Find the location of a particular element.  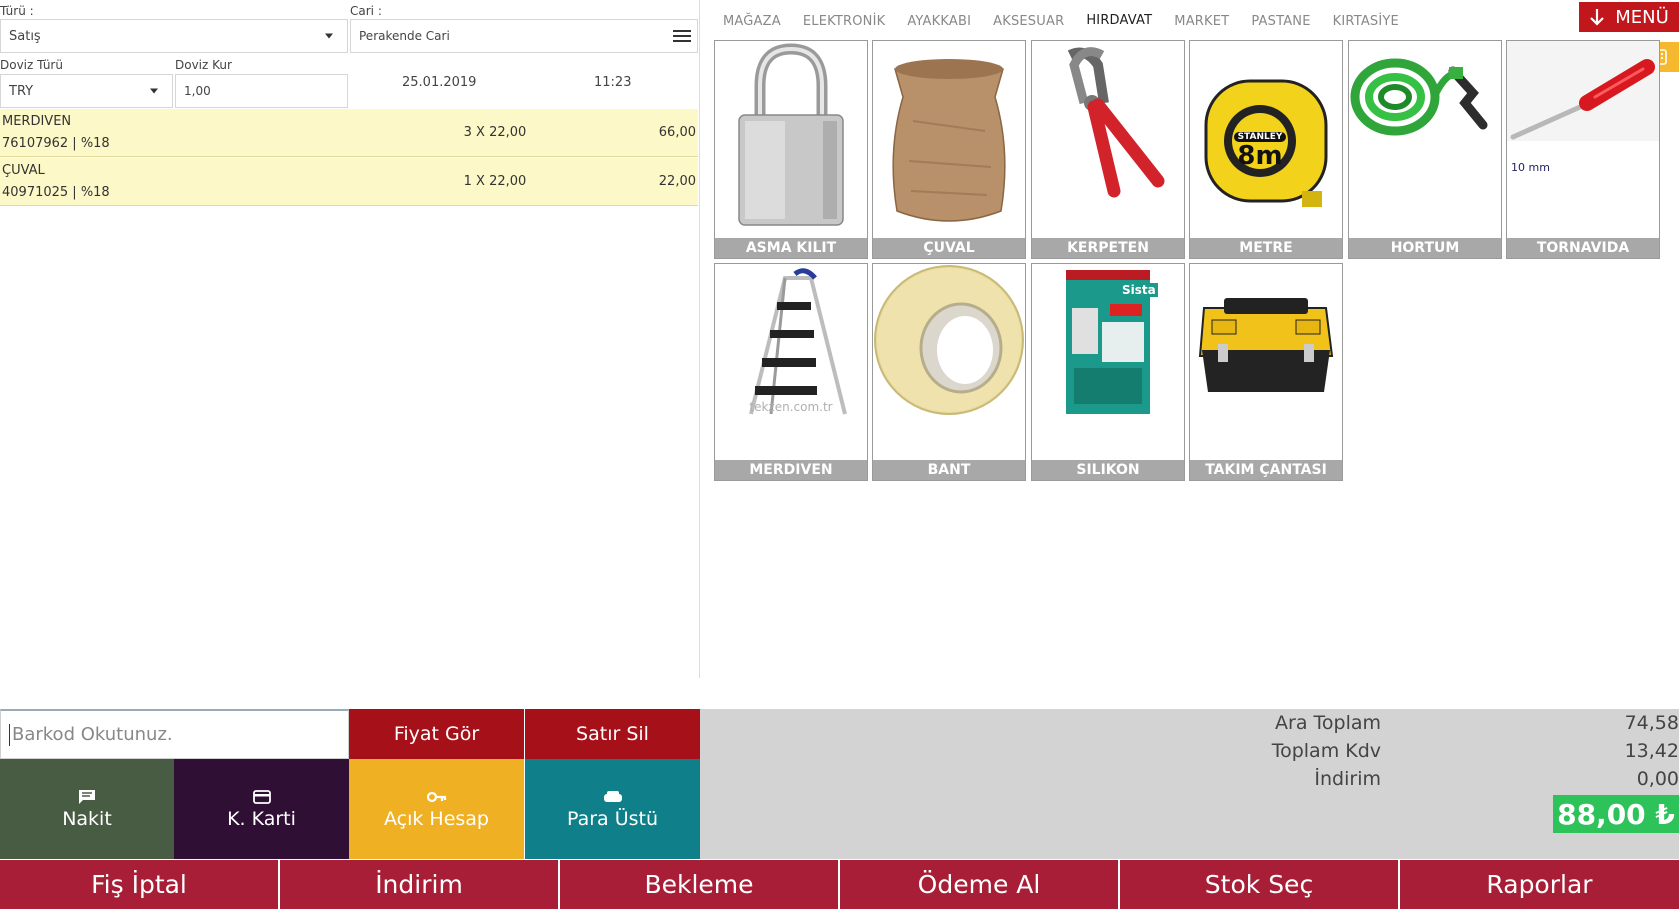

card-button: K. Karti is located at coordinates (261, 809).